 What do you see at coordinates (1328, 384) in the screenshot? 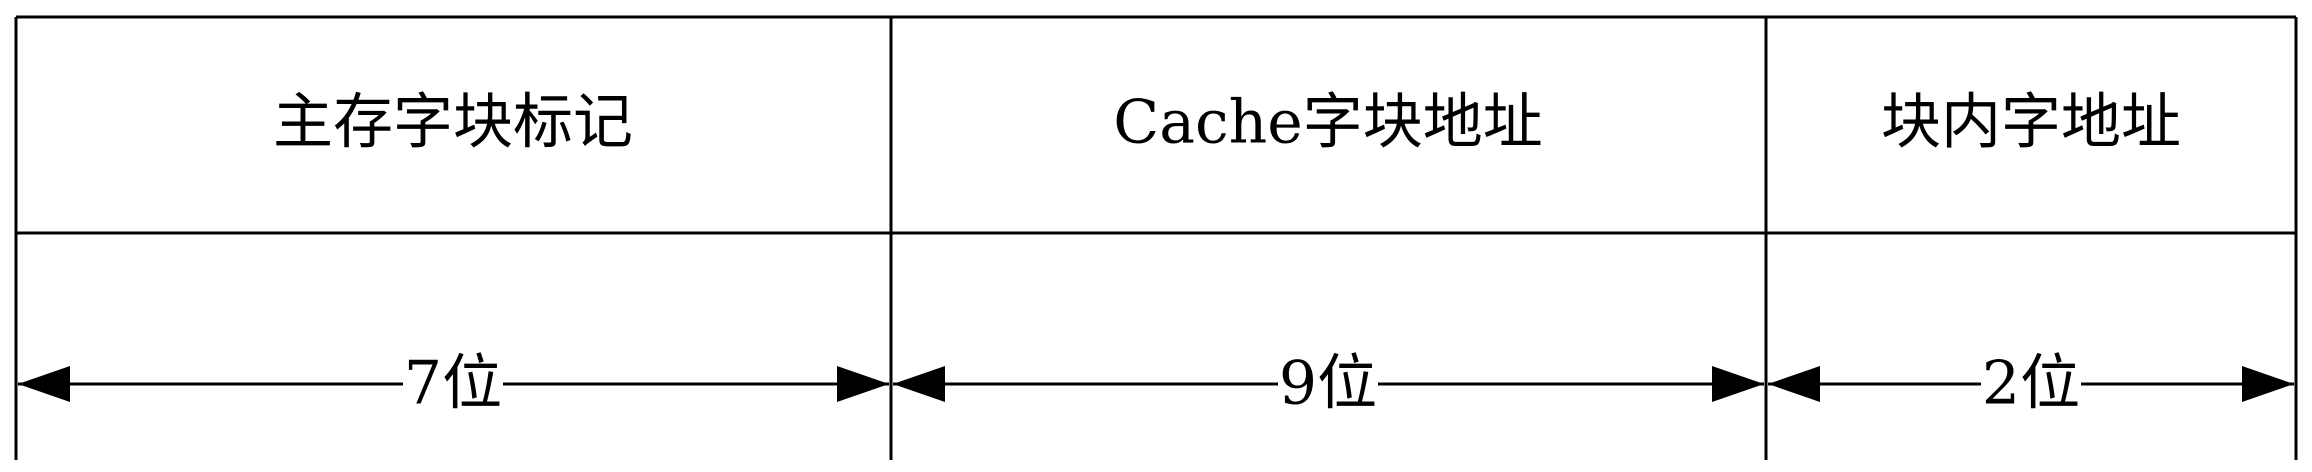
I see `width-label-cache-block-address: 9位` at bounding box center [1328, 384].